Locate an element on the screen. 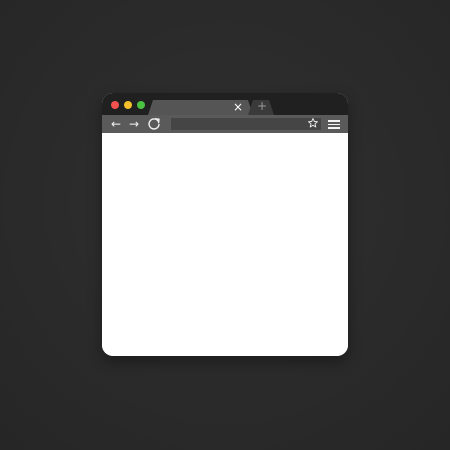  reload-icon is located at coordinates (154, 124).